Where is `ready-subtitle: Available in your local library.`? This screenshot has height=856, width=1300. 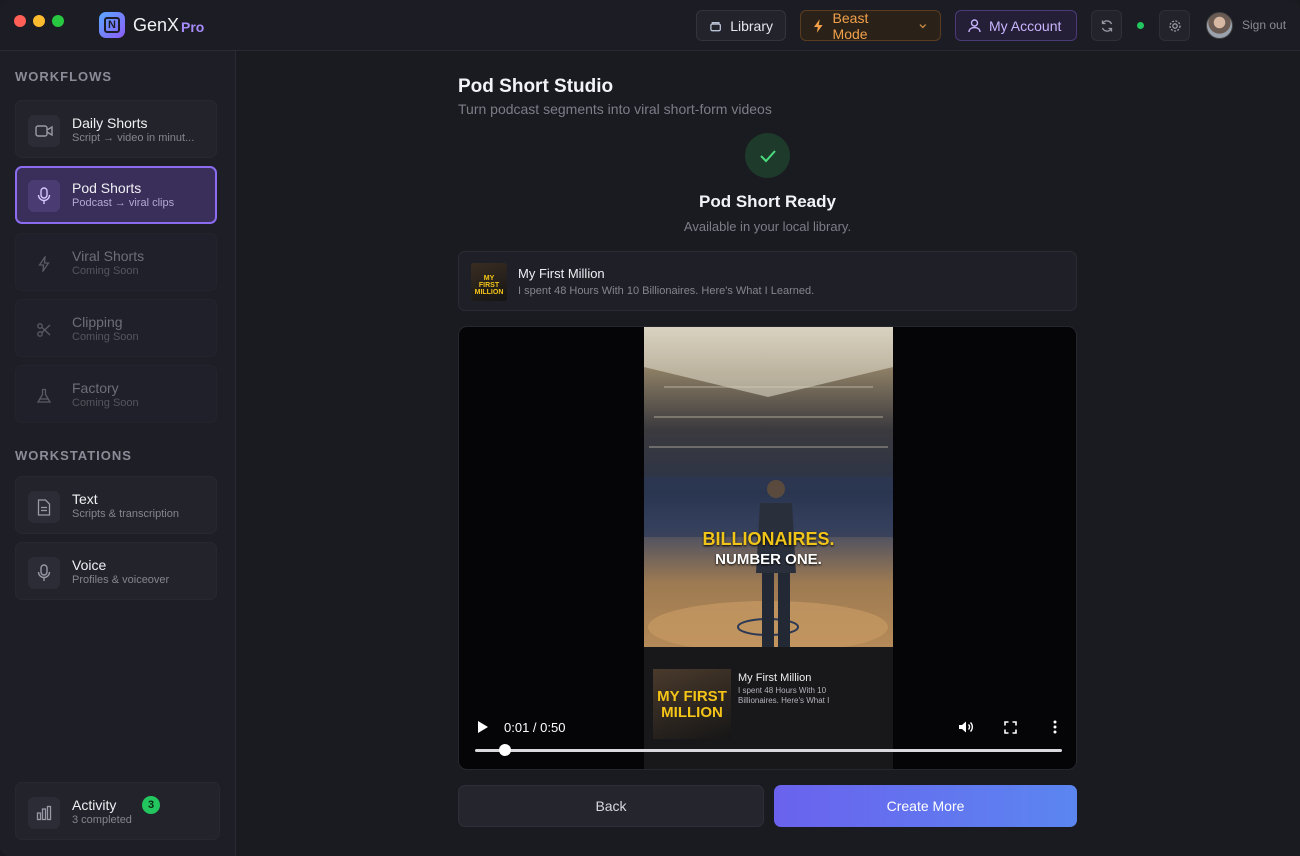
ready-subtitle: Available in your local library. is located at coordinates (767, 226).